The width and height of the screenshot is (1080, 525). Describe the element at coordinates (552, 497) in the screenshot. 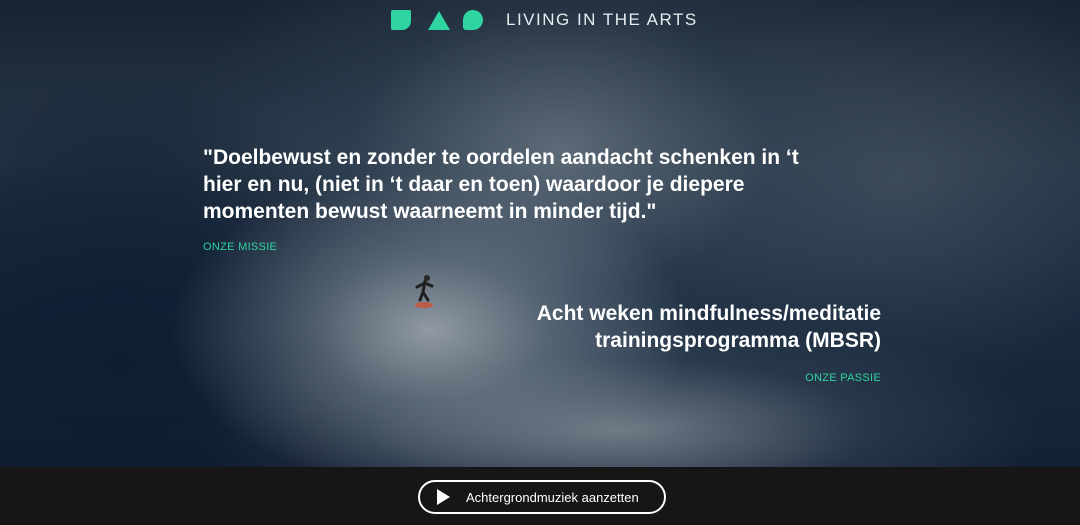

I see `music-button-label: Achtergrondmuziek aanzetten` at that location.